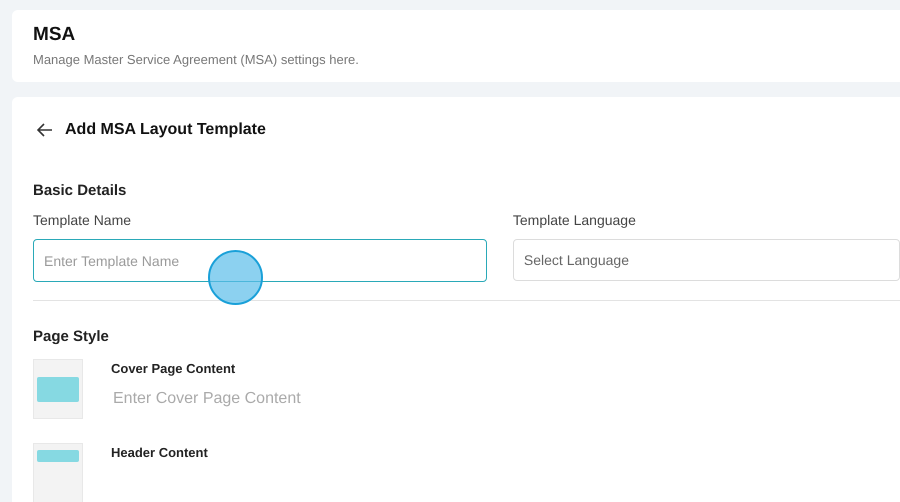  Describe the element at coordinates (574, 220) in the screenshot. I see `field-label: Template Language` at that location.